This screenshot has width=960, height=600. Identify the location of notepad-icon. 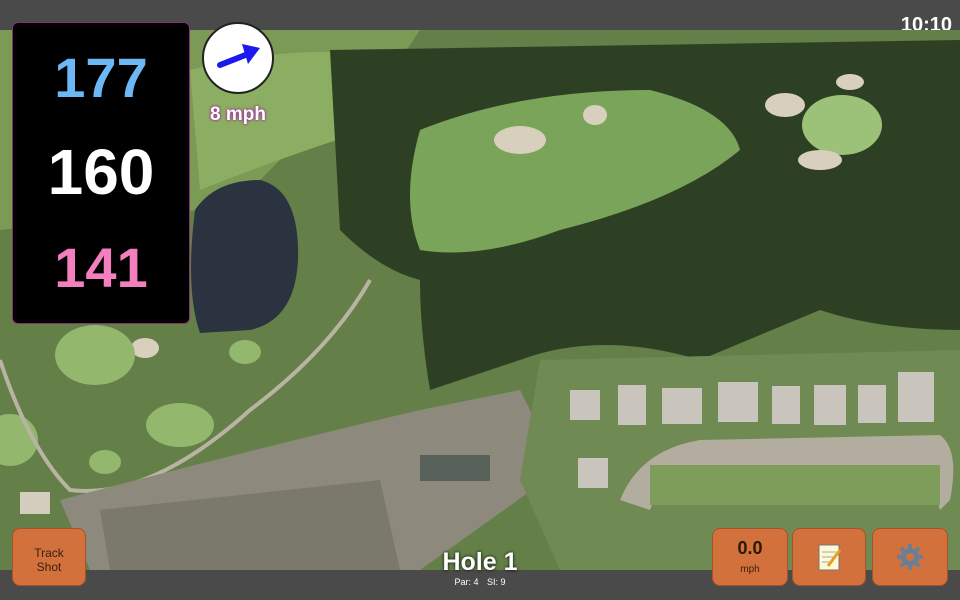
(830, 557).